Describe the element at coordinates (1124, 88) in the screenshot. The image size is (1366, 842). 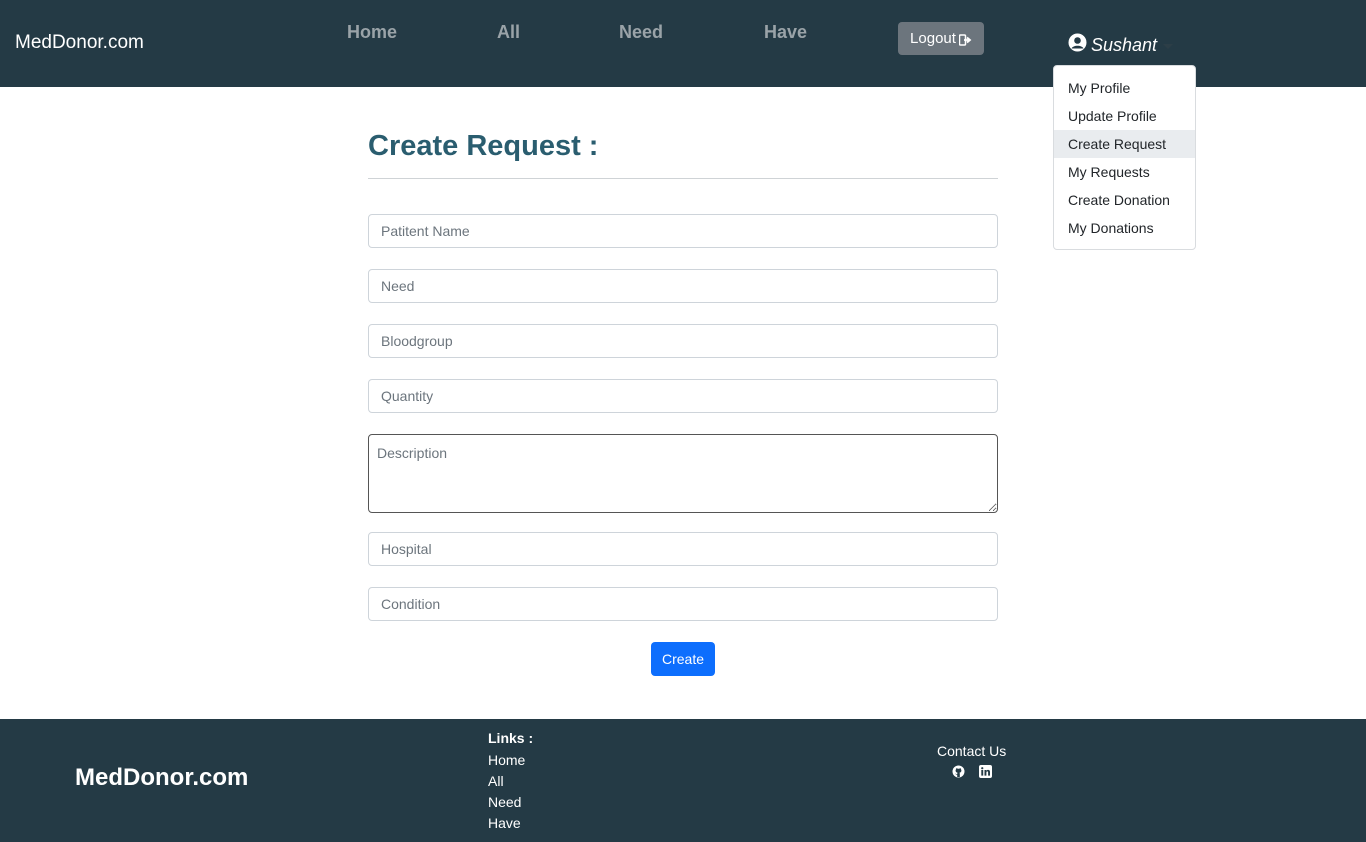
I see `menu-item-my-profile: My Profile` at that location.